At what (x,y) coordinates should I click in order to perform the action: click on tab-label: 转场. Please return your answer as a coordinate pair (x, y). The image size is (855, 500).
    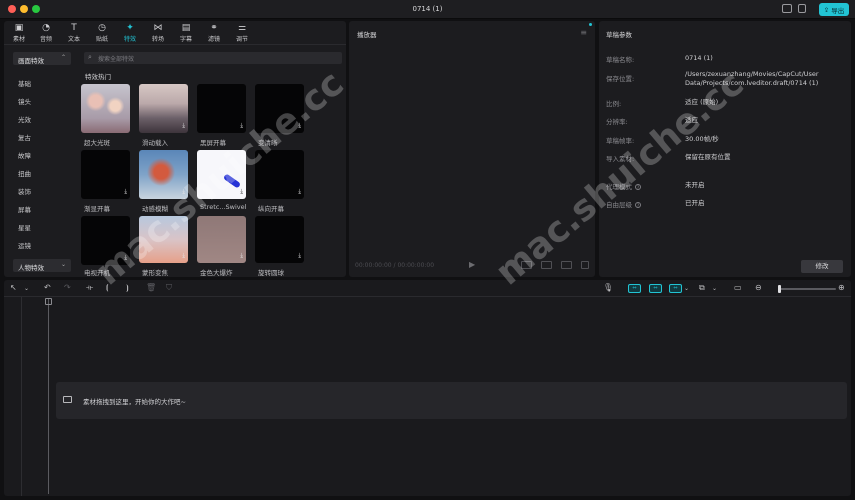
    Looking at the image, I should click on (157, 39).